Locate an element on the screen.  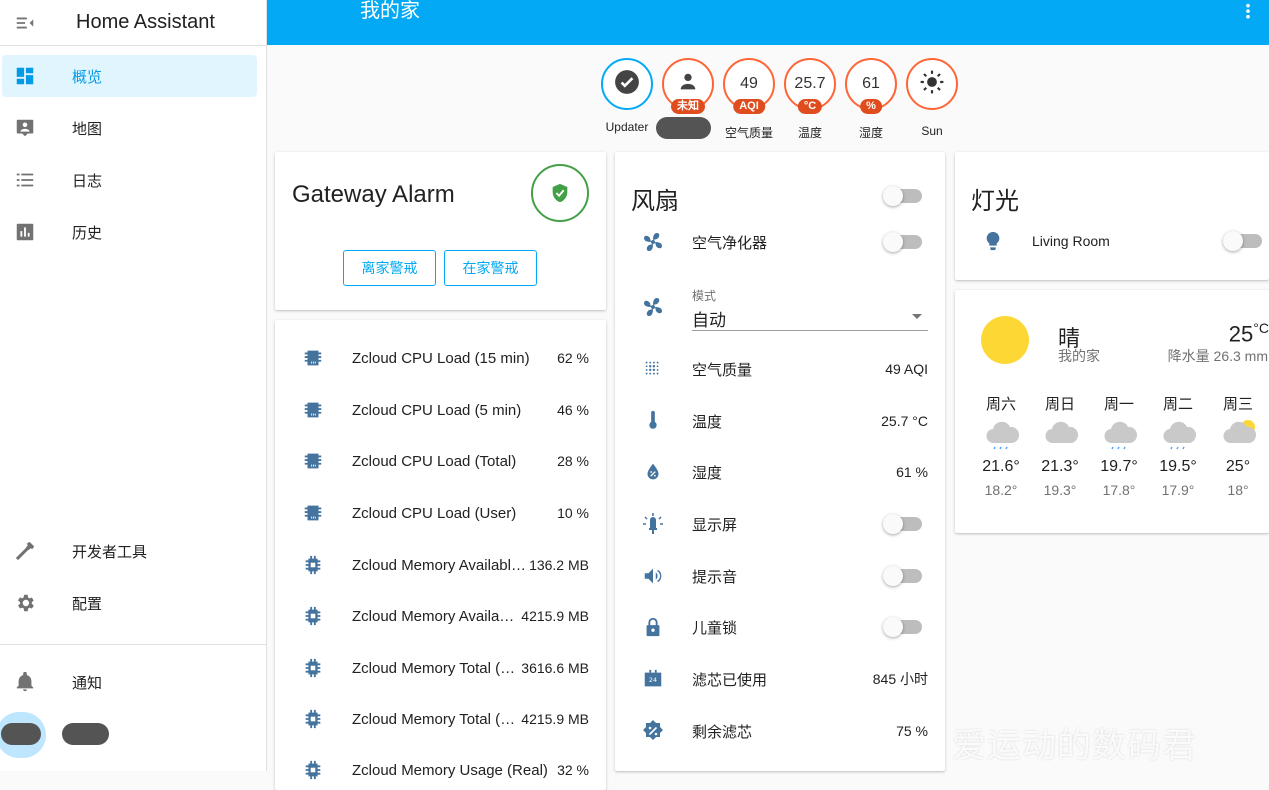
living-room-row: Living Room is located at coordinates (1112, 241).